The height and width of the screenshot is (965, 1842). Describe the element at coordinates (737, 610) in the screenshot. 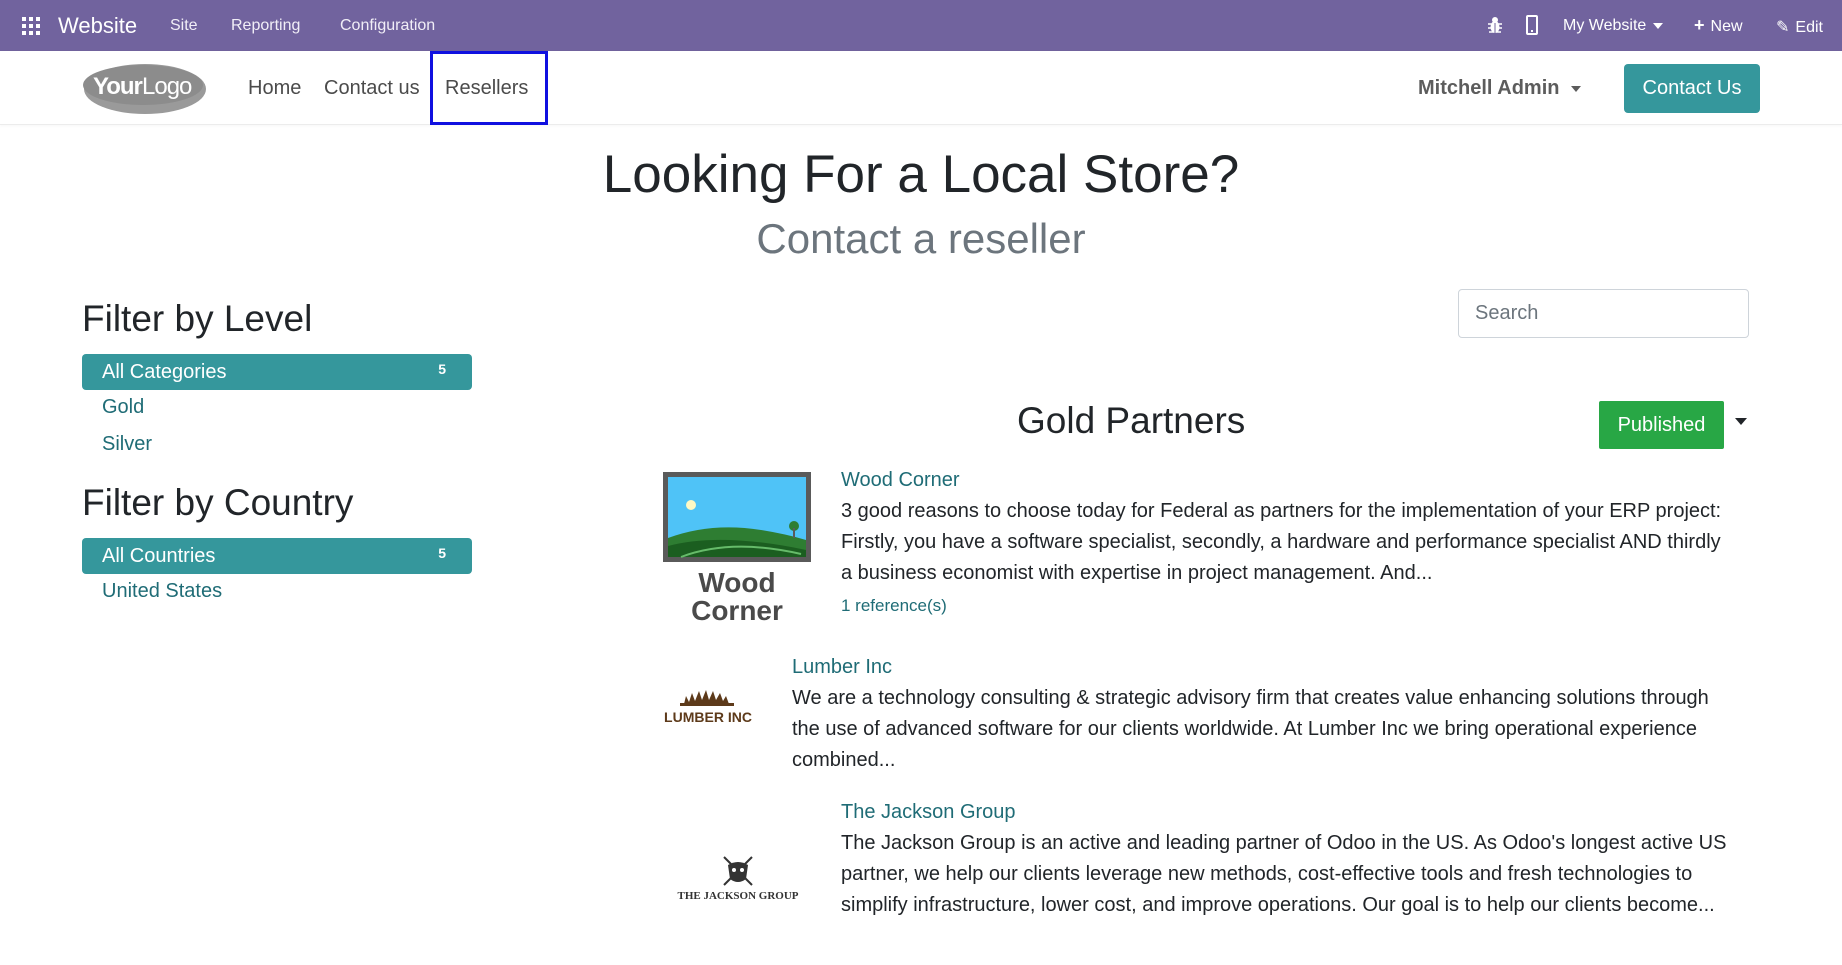

I see `wood-corner-logo-text-2: Corner` at that location.